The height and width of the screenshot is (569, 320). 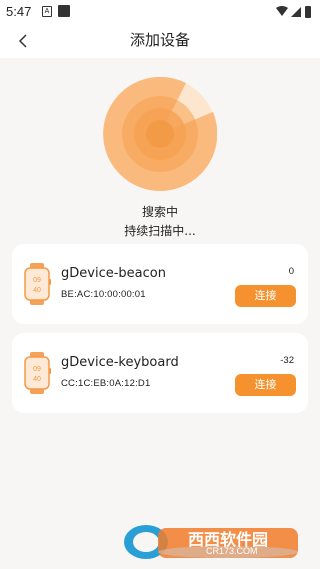 I want to click on search-status-text: 搜索中, so click(x=159, y=212).